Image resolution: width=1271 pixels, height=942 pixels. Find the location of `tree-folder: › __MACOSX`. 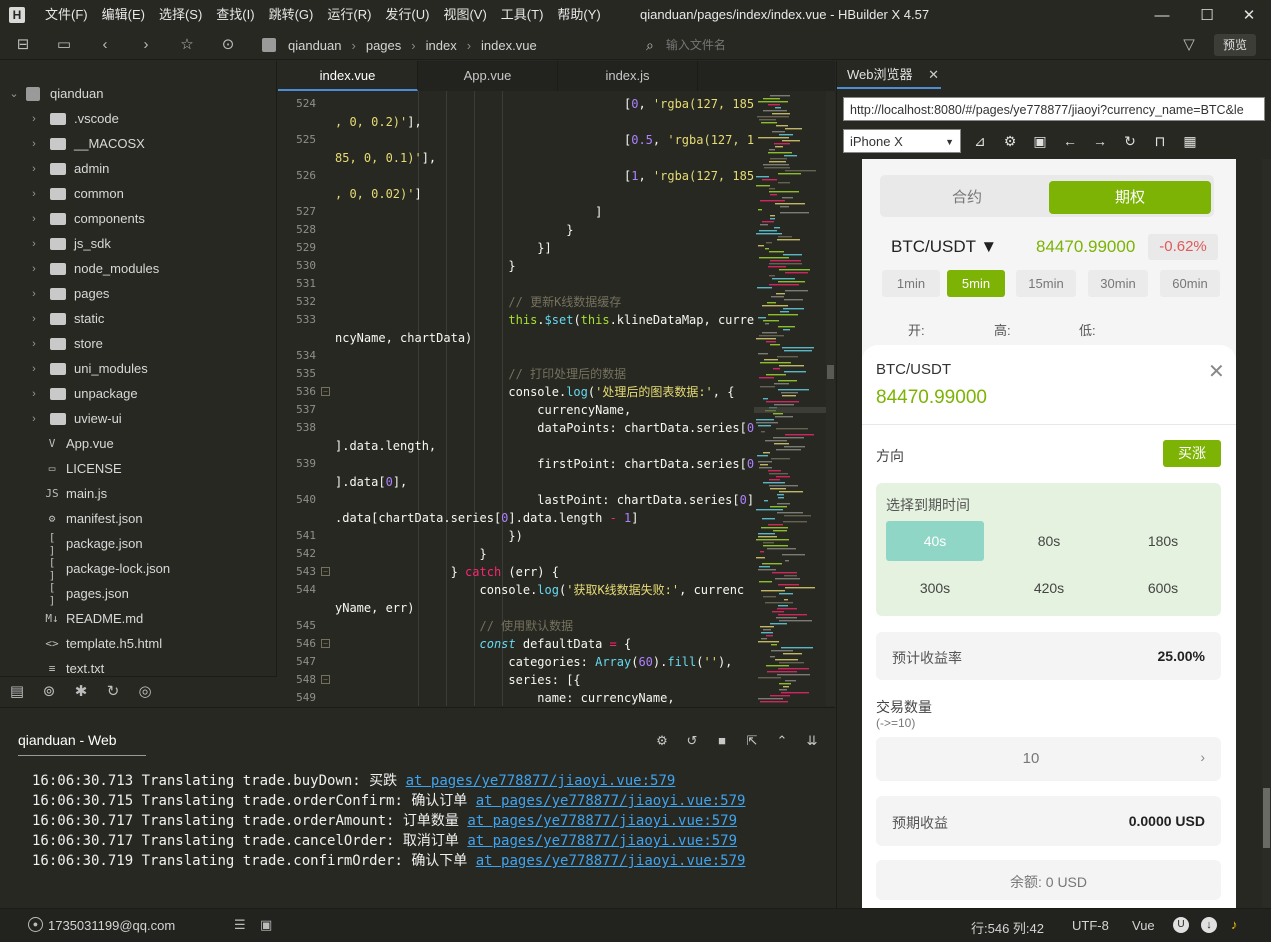

tree-folder: › __MACOSX is located at coordinates (138, 143).